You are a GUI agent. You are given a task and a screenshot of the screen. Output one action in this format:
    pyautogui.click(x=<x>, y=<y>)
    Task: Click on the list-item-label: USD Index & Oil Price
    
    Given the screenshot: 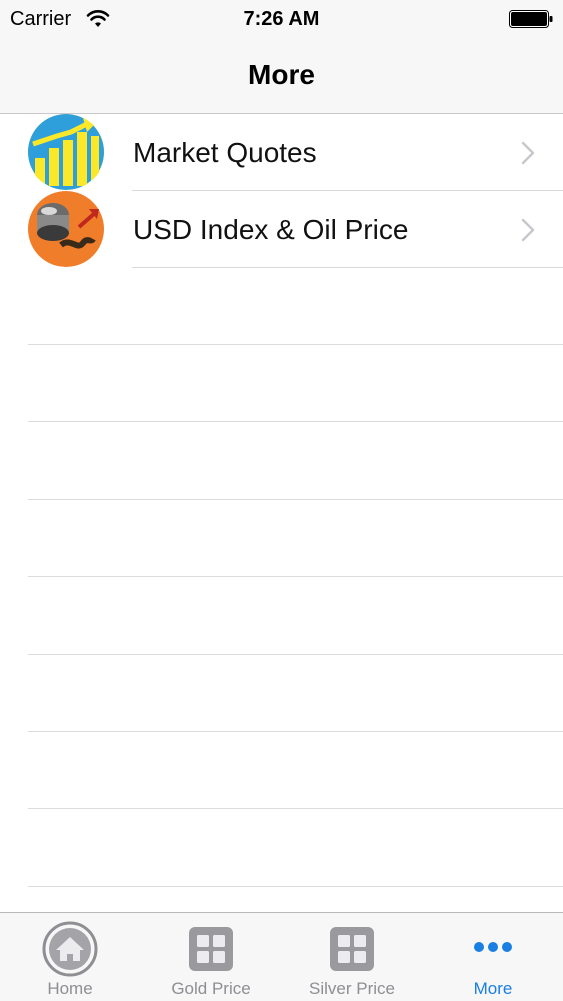 What is the action you would take?
    pyautogui.click(x=271, y=229)
    